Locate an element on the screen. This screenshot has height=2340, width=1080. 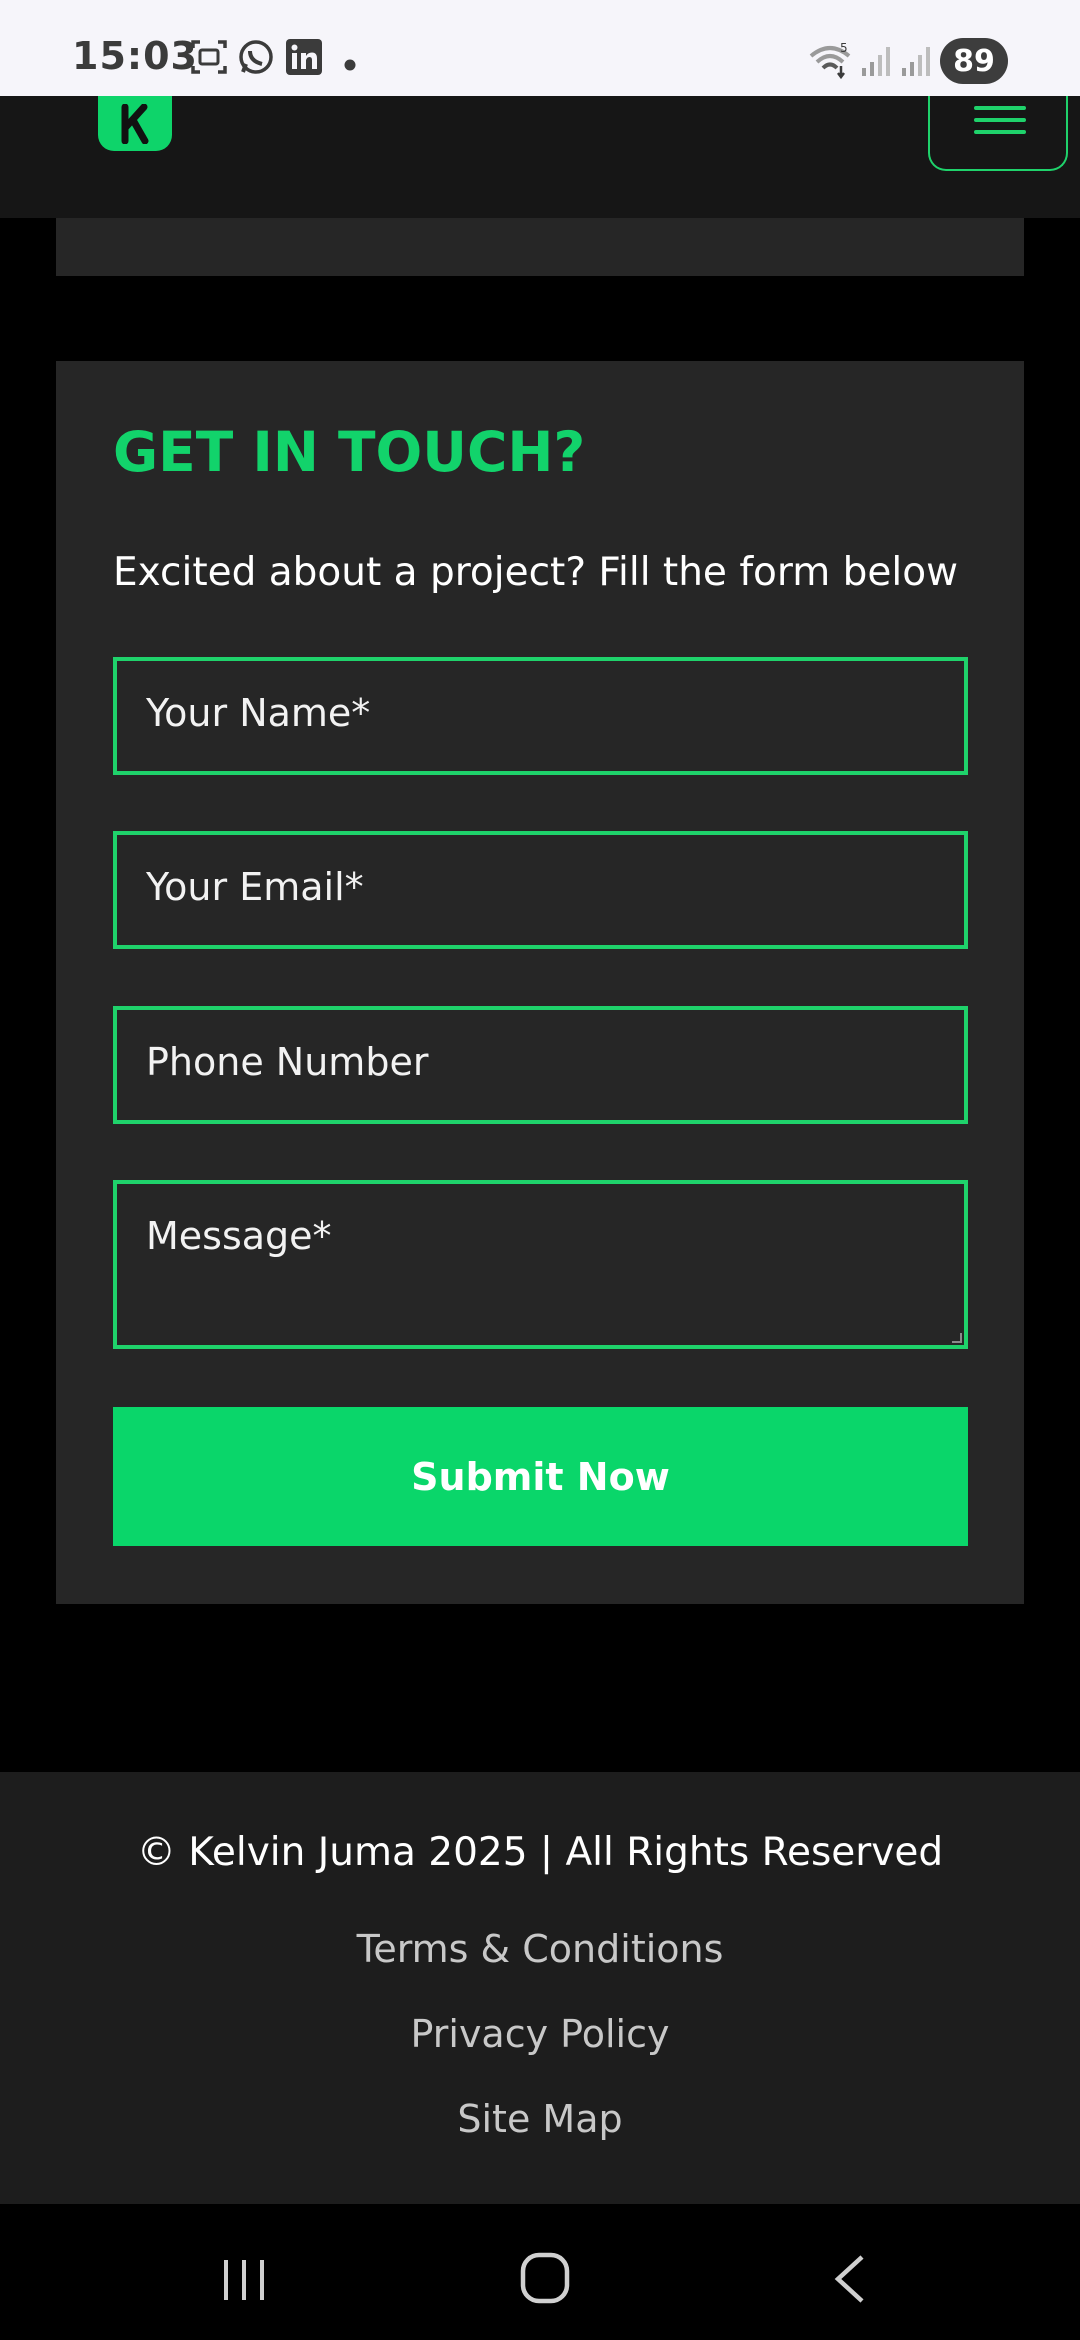
svg-text: 5 is located at coordinates (844, 48).